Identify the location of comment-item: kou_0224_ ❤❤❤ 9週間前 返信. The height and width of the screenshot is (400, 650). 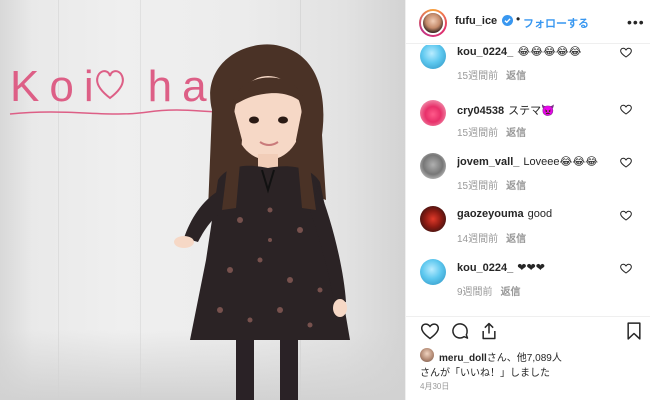
(528, 286).